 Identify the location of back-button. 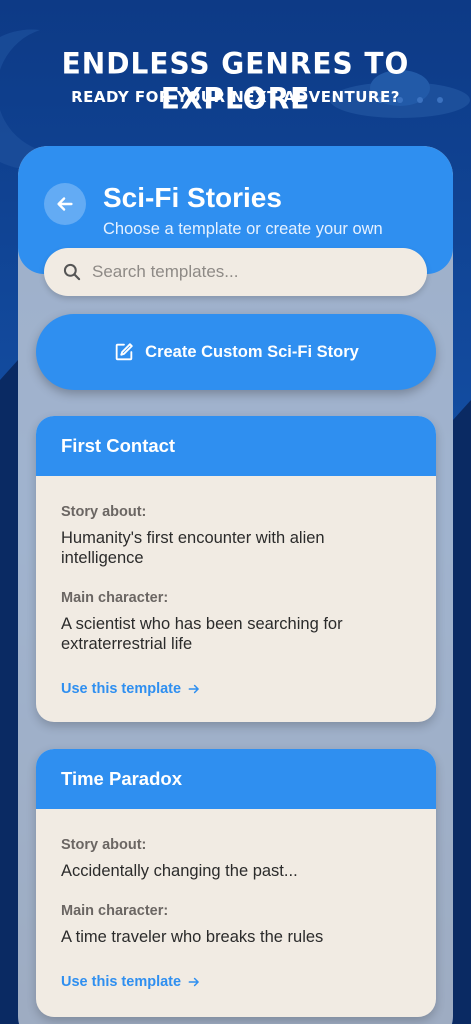
(65, 204).